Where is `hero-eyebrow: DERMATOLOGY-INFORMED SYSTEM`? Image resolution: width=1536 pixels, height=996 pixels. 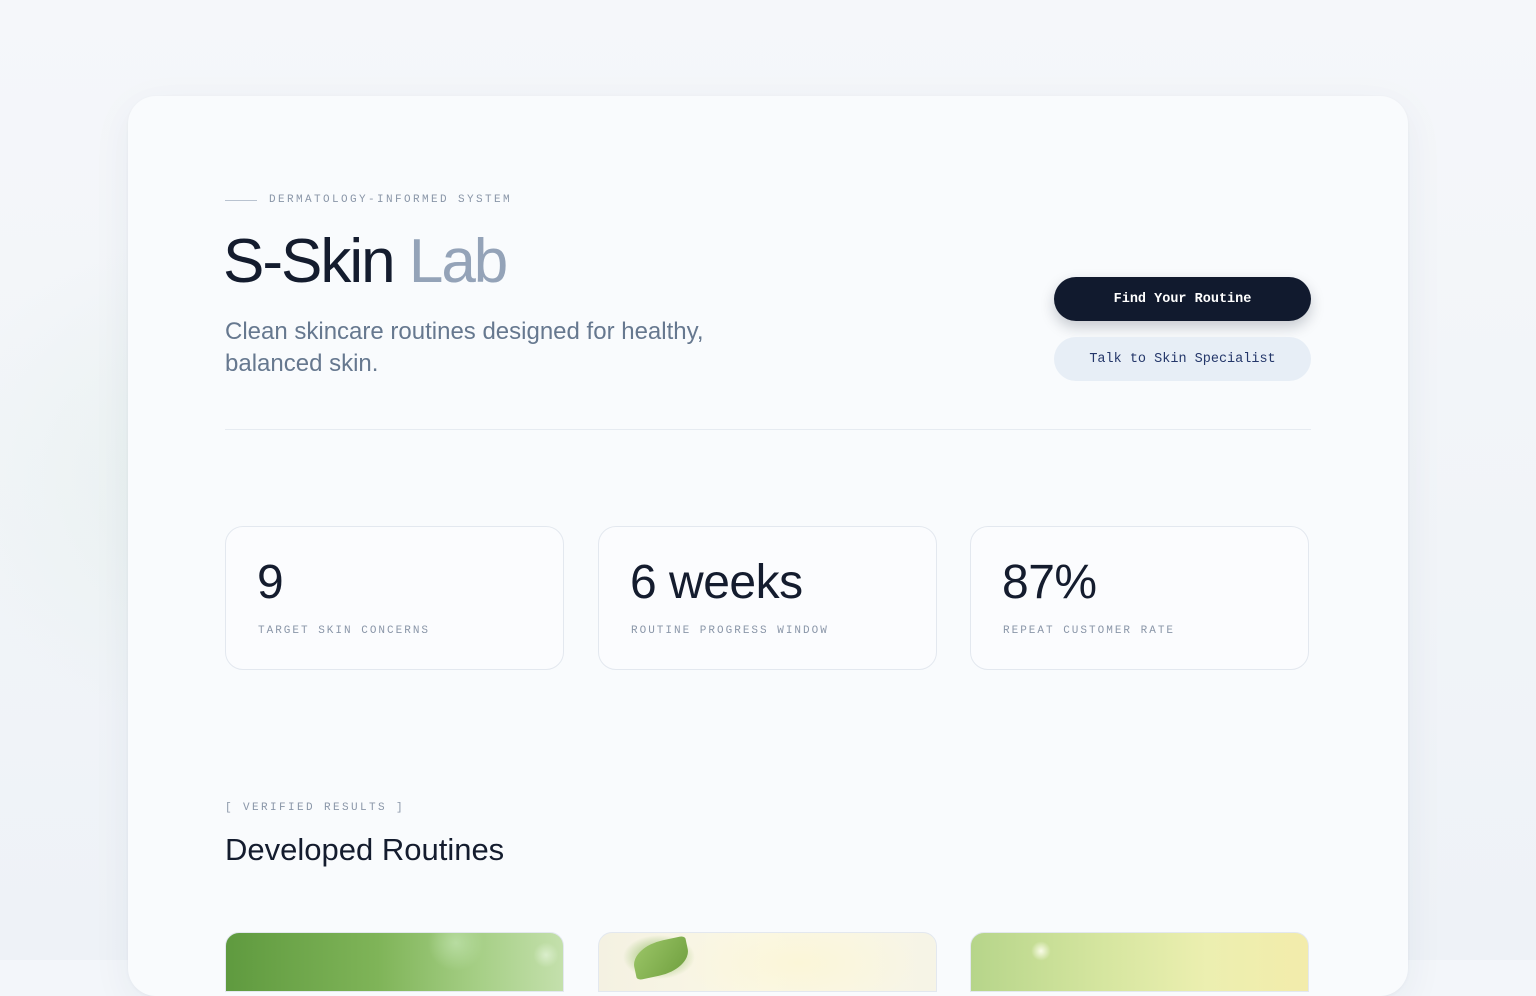 hero-eyebrow: DERMATOLOGY-INFORMED SYSTEM is located at coordinates (368, 200).